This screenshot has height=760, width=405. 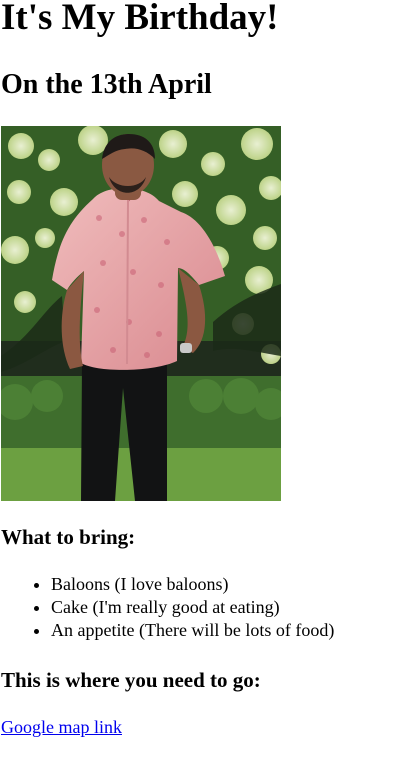 What do you see at coordinates (61, 727) in the screenshot?
I see `google-map-link: Google map link` at bounding box center [61, 727].